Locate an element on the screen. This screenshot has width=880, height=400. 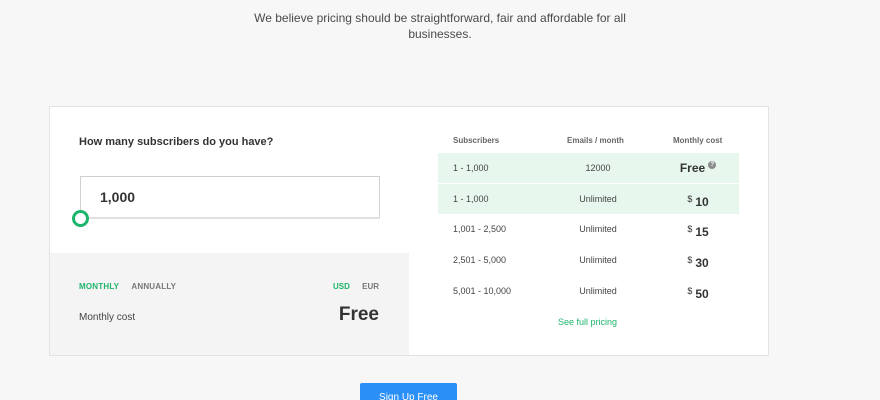
see-full-pricing-link: See full pricing is located at coordinates (587, 322).